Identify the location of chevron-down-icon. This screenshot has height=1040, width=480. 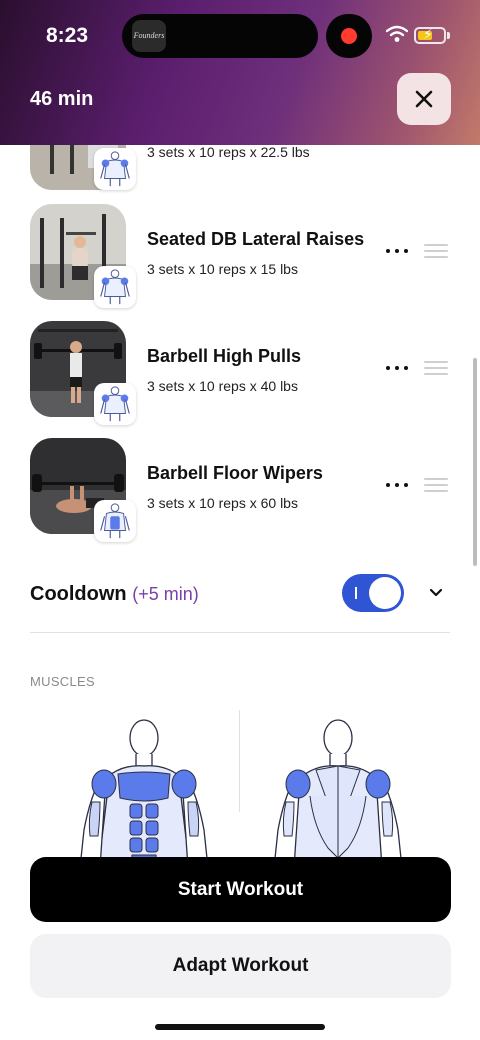
(436, 593).